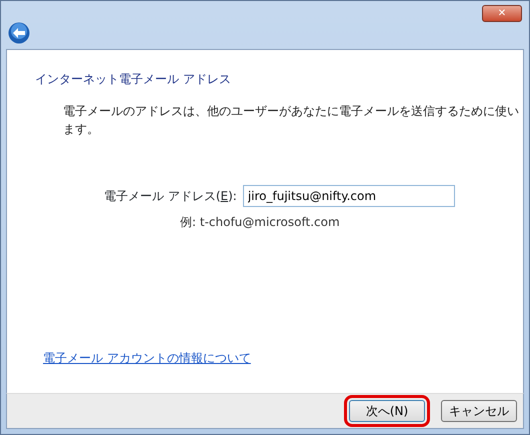 The image size is (530, 435). Describe the element at coordinates (19, 33) in the screenshot. I see `back-icon` at that location.